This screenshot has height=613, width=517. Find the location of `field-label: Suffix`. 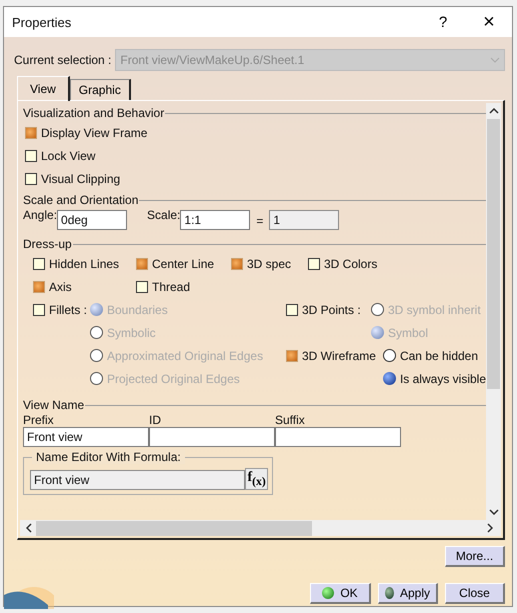

field-label: Suffix is located at coordinates (290, 420).